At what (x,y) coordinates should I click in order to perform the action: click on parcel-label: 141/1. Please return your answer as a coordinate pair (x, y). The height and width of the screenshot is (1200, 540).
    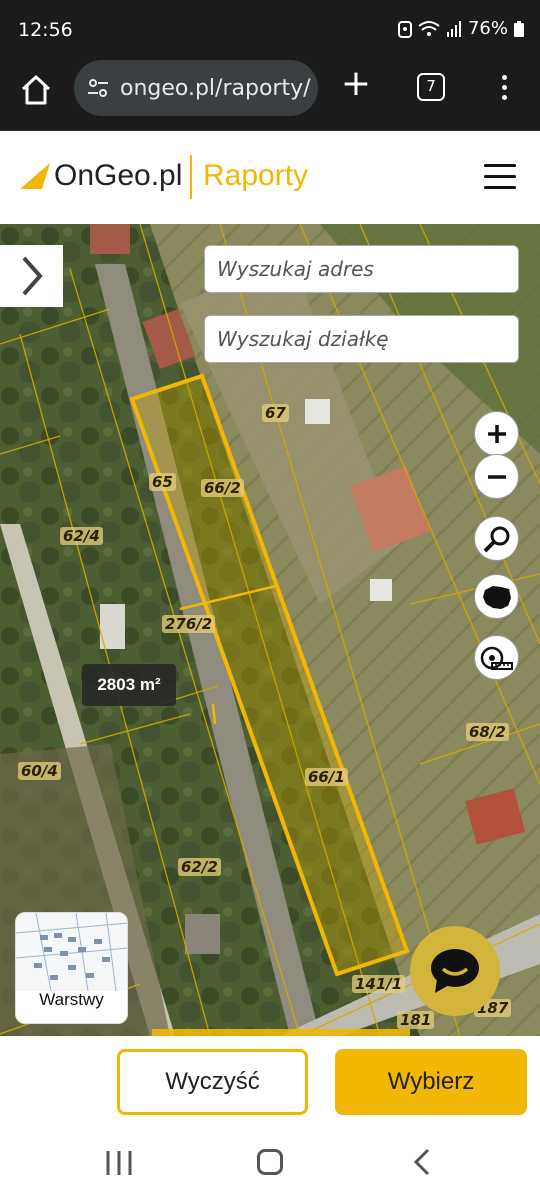
    Looking at the image, I should click on (379, 984).